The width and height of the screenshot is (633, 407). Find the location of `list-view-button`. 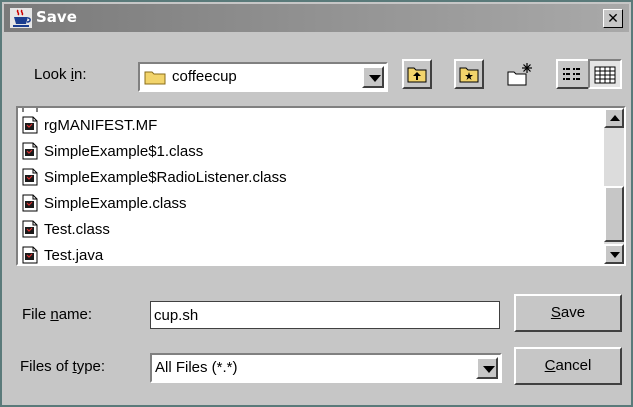

list-view-button is located at coordinates (573, 74).